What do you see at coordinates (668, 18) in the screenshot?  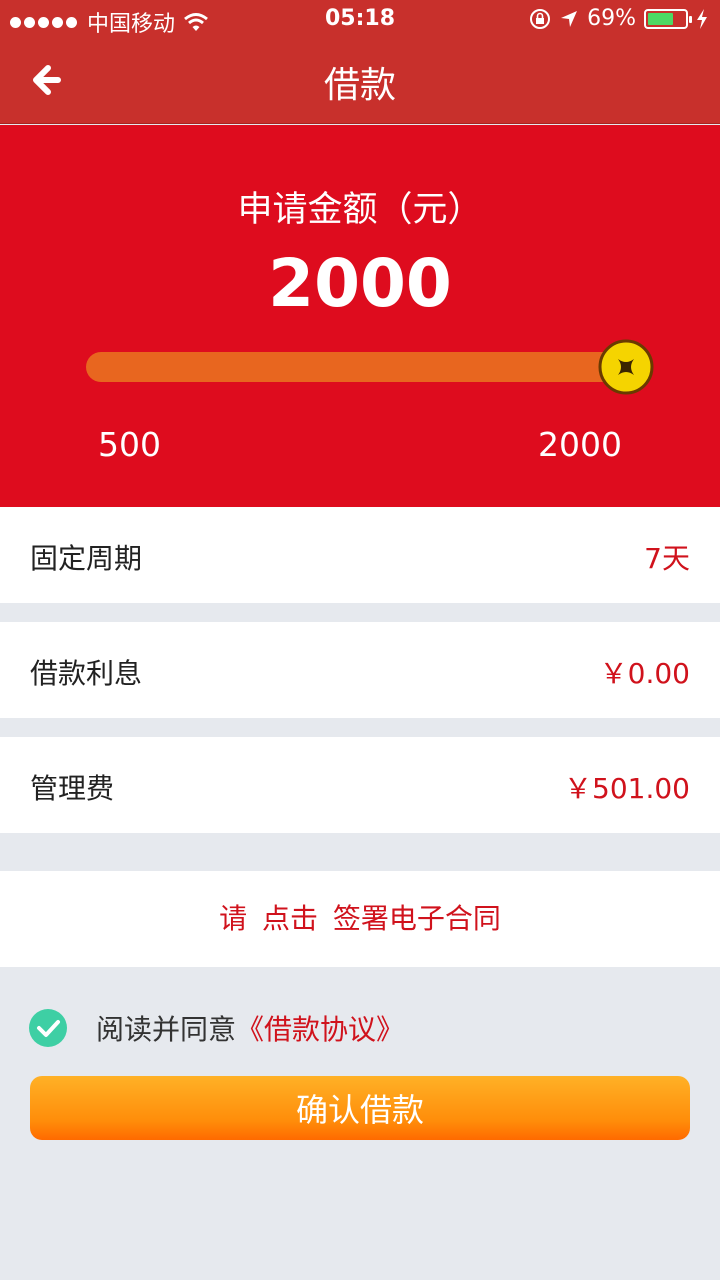 I see `battery-icon` at bounding box center [668, 18].